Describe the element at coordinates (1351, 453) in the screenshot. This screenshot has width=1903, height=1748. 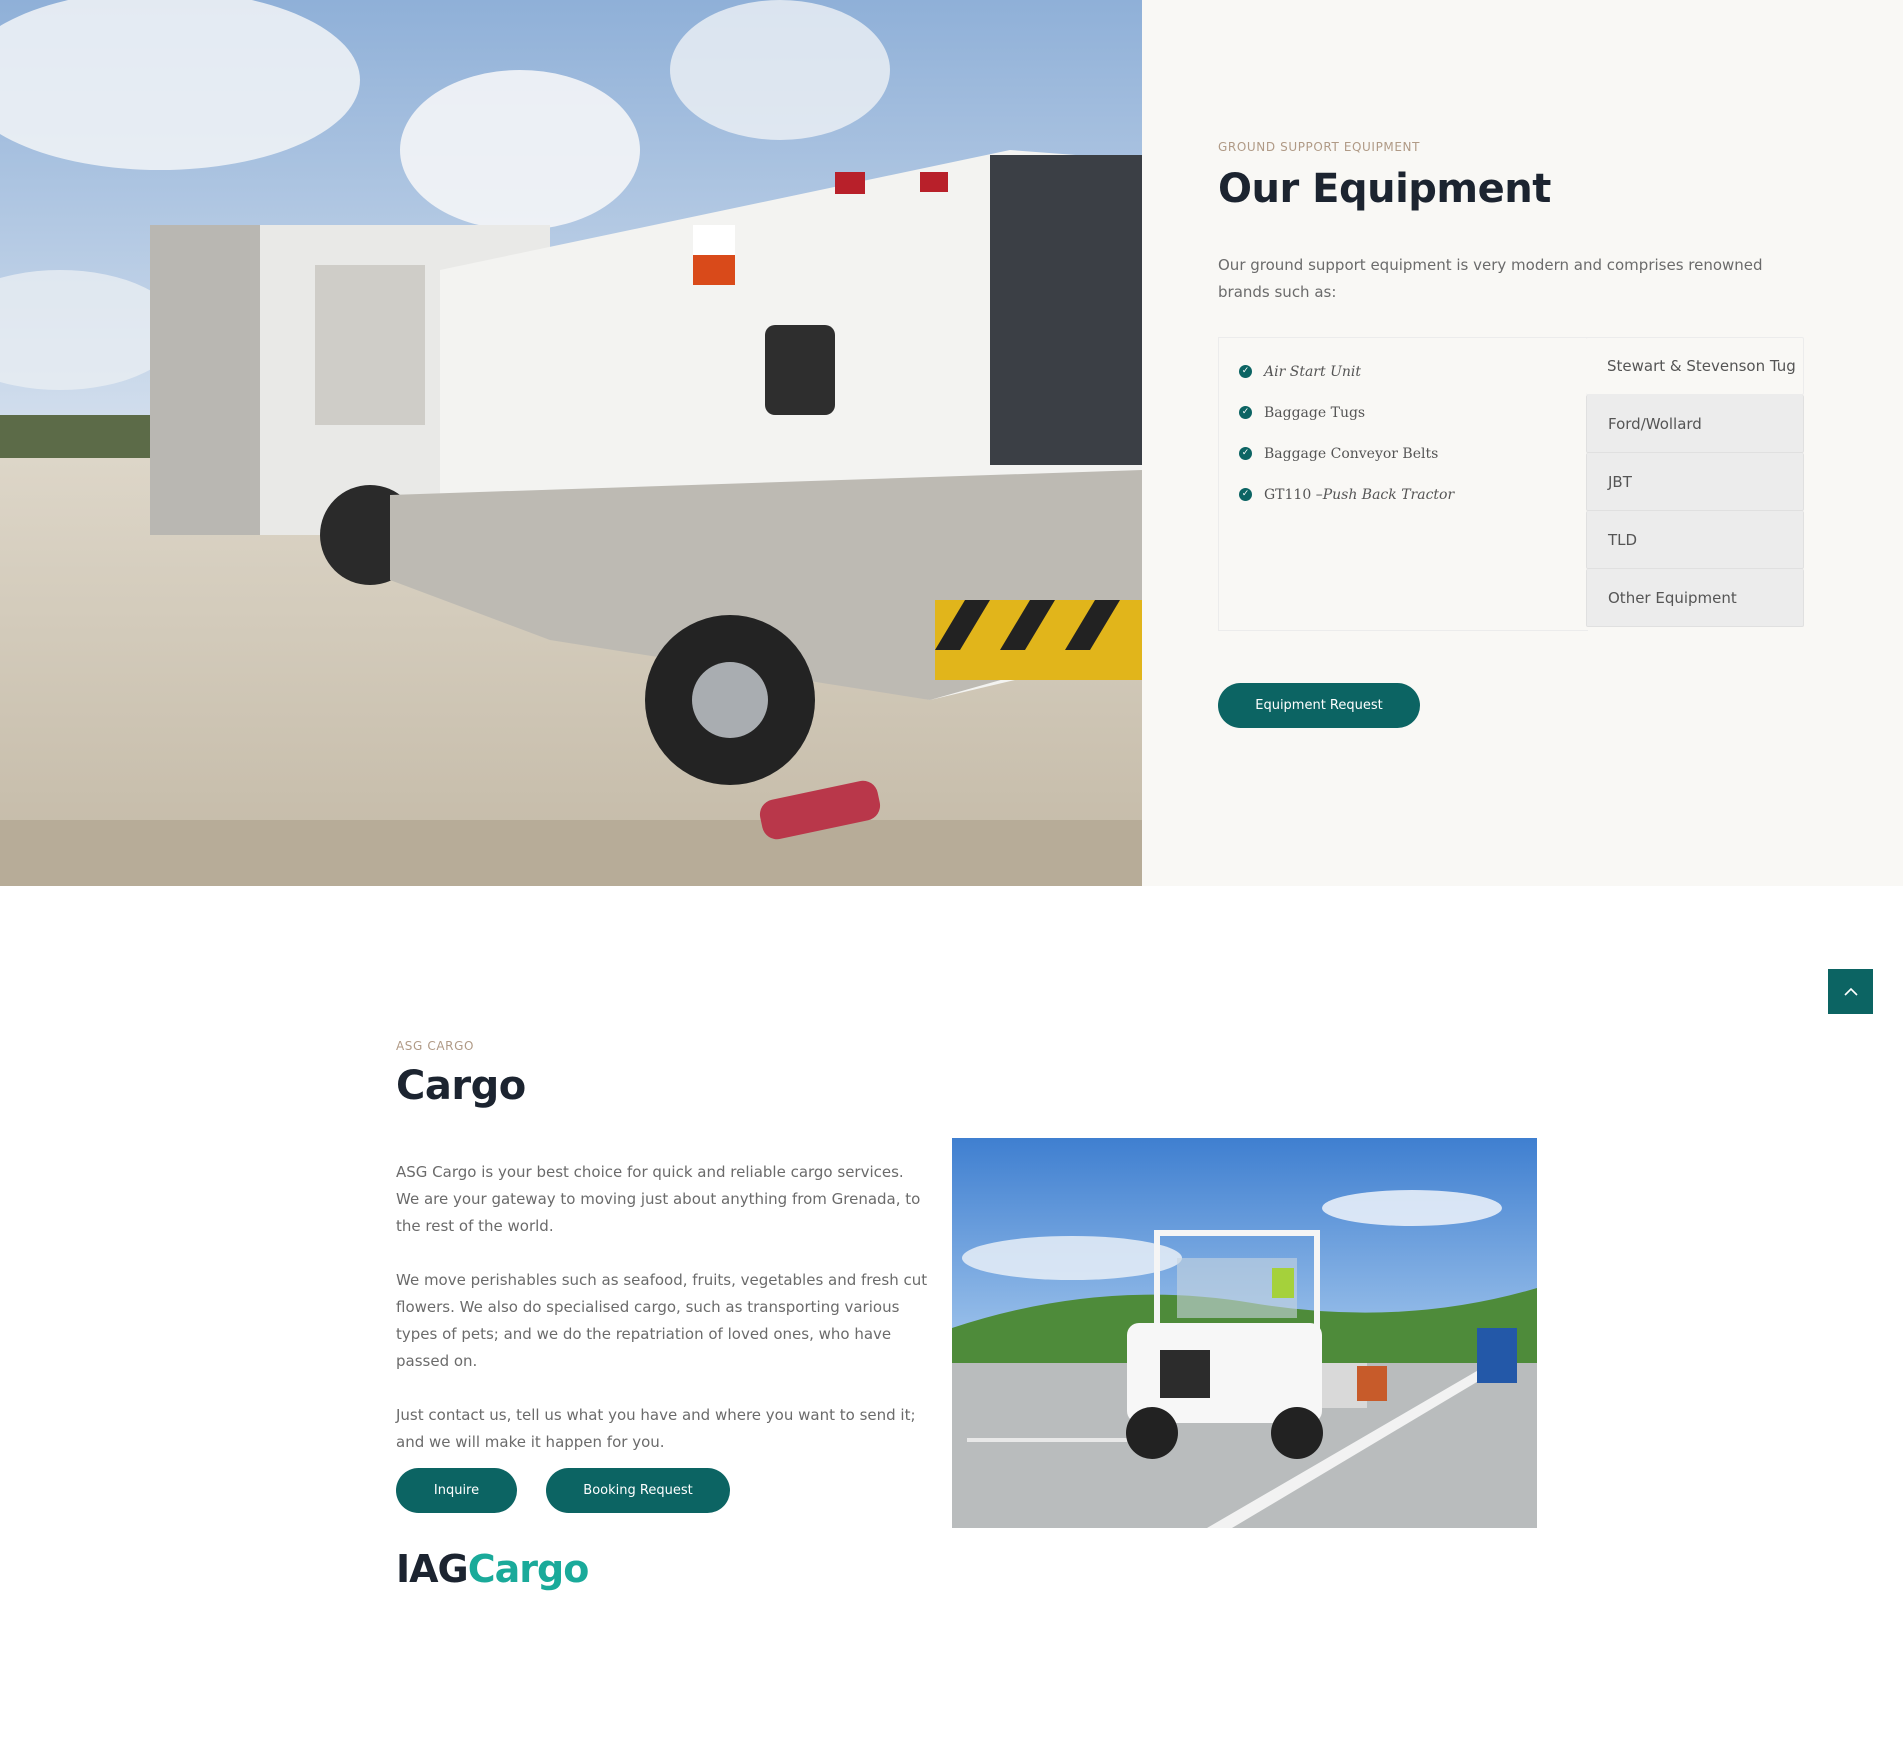
I see `list-item-label: Baggage Conveyor Belts` at that location.